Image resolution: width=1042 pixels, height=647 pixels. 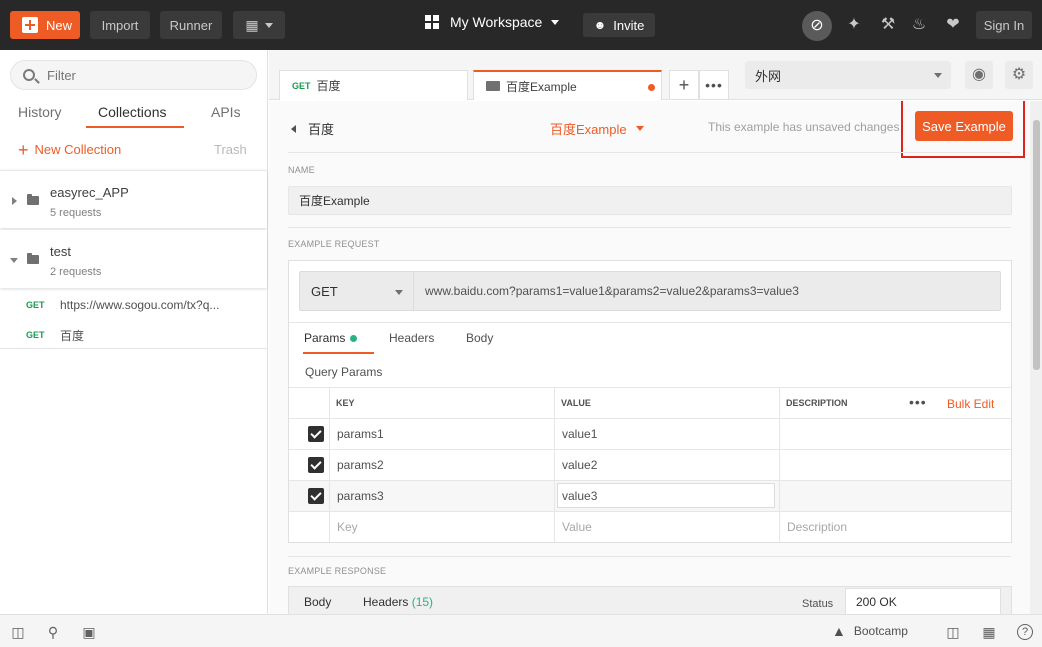 What do you see at coordinates (1019, 75) in the screenshot?
I see `gear-icon: ⚙` at bounding box center [1019, 75].